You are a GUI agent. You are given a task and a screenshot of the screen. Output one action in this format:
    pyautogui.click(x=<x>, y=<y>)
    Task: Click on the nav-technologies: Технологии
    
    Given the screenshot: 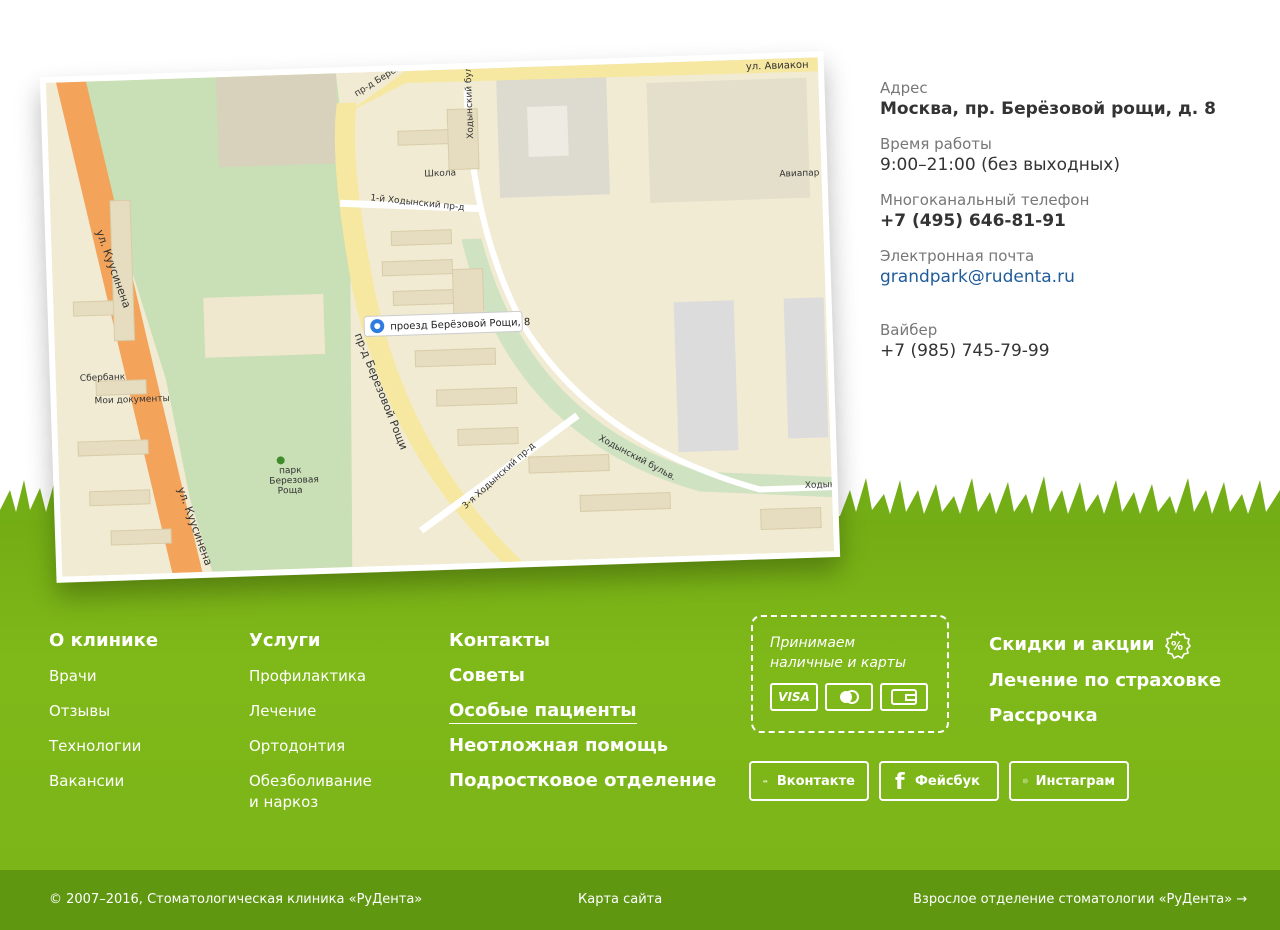 What is the action you would take?
    pyautogui.click(x=103, y=746)
    